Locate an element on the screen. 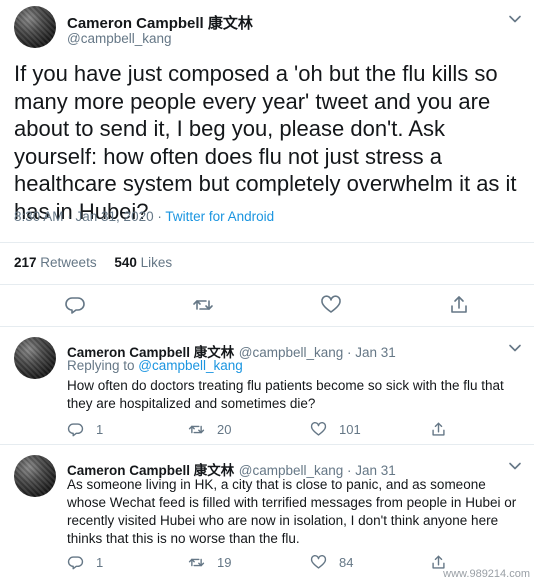 The image size is (534, 582). retweet-action: 19 is located at coordinates (209, 562).